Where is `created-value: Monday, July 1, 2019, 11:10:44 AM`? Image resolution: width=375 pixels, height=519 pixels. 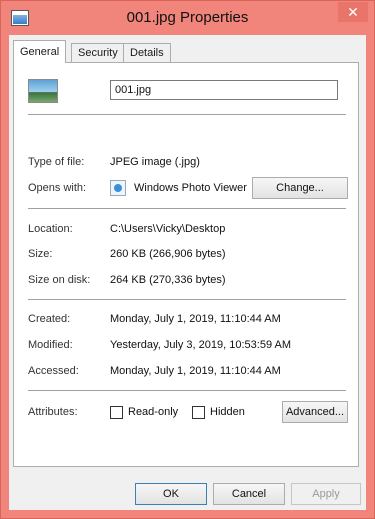 created-value: Monday, July 1, 2019, 11:10:44 AM is located at coordinates (195, 319).